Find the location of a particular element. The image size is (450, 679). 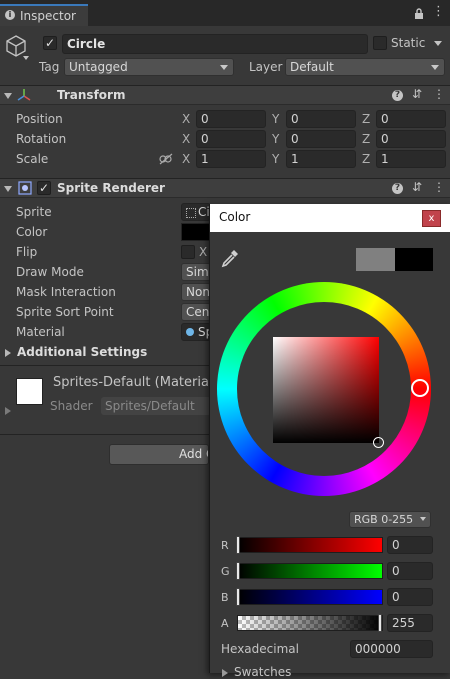

a-slider is located at coordinates (310, 623).